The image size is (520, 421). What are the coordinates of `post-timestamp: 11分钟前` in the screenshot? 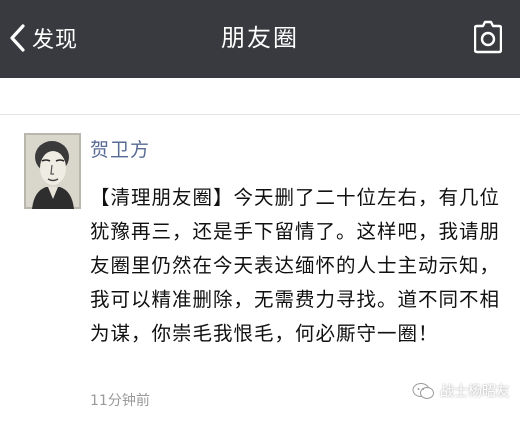 It's located at (120, 401).